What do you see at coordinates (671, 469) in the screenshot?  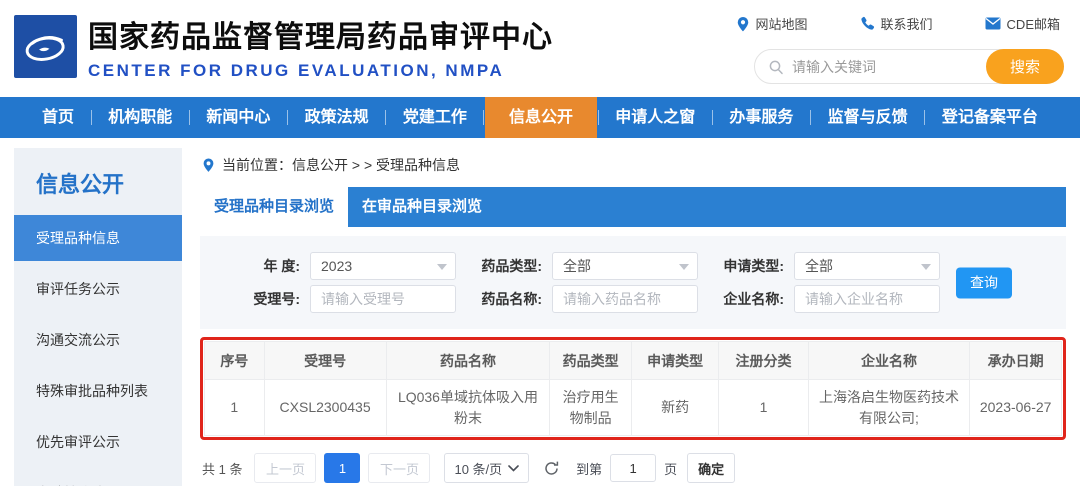 I see `goto-suffix: 页` at bounding box center [671, 469].